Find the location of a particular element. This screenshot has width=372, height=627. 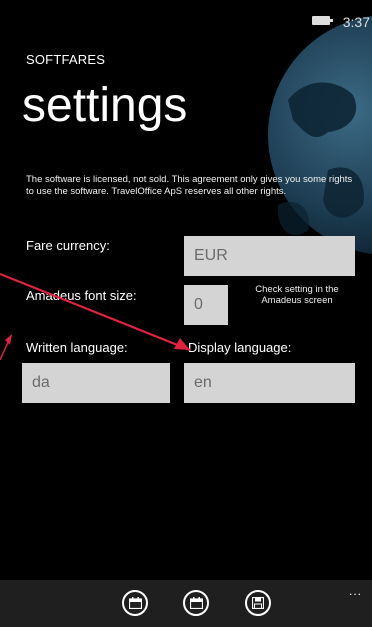

globe-background-image is located at coordinates (320, 135).